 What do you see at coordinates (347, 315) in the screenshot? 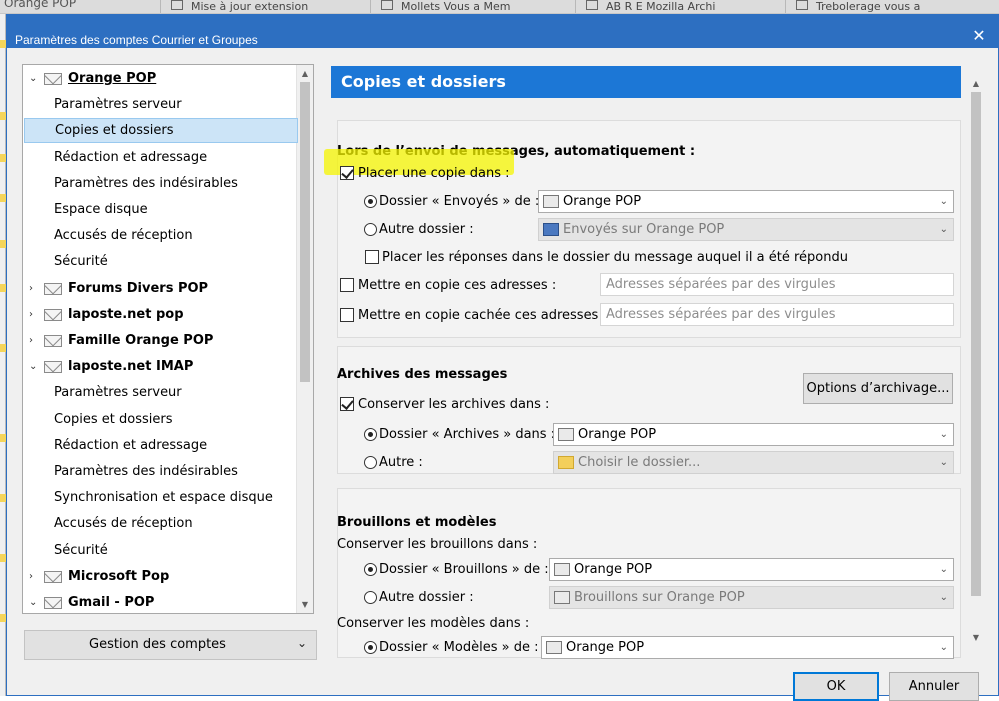
I see `bcc-checkbox` at bounding box center [347, 315].